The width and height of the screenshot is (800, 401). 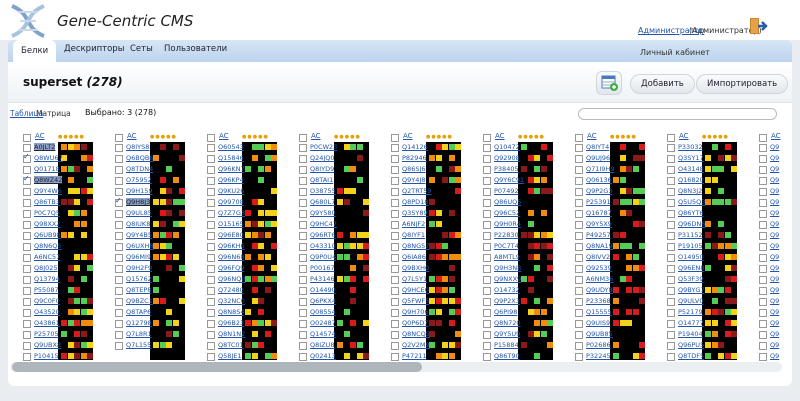 I want to click on protein-accession-link: Q08554, so click(x=323, y=312).